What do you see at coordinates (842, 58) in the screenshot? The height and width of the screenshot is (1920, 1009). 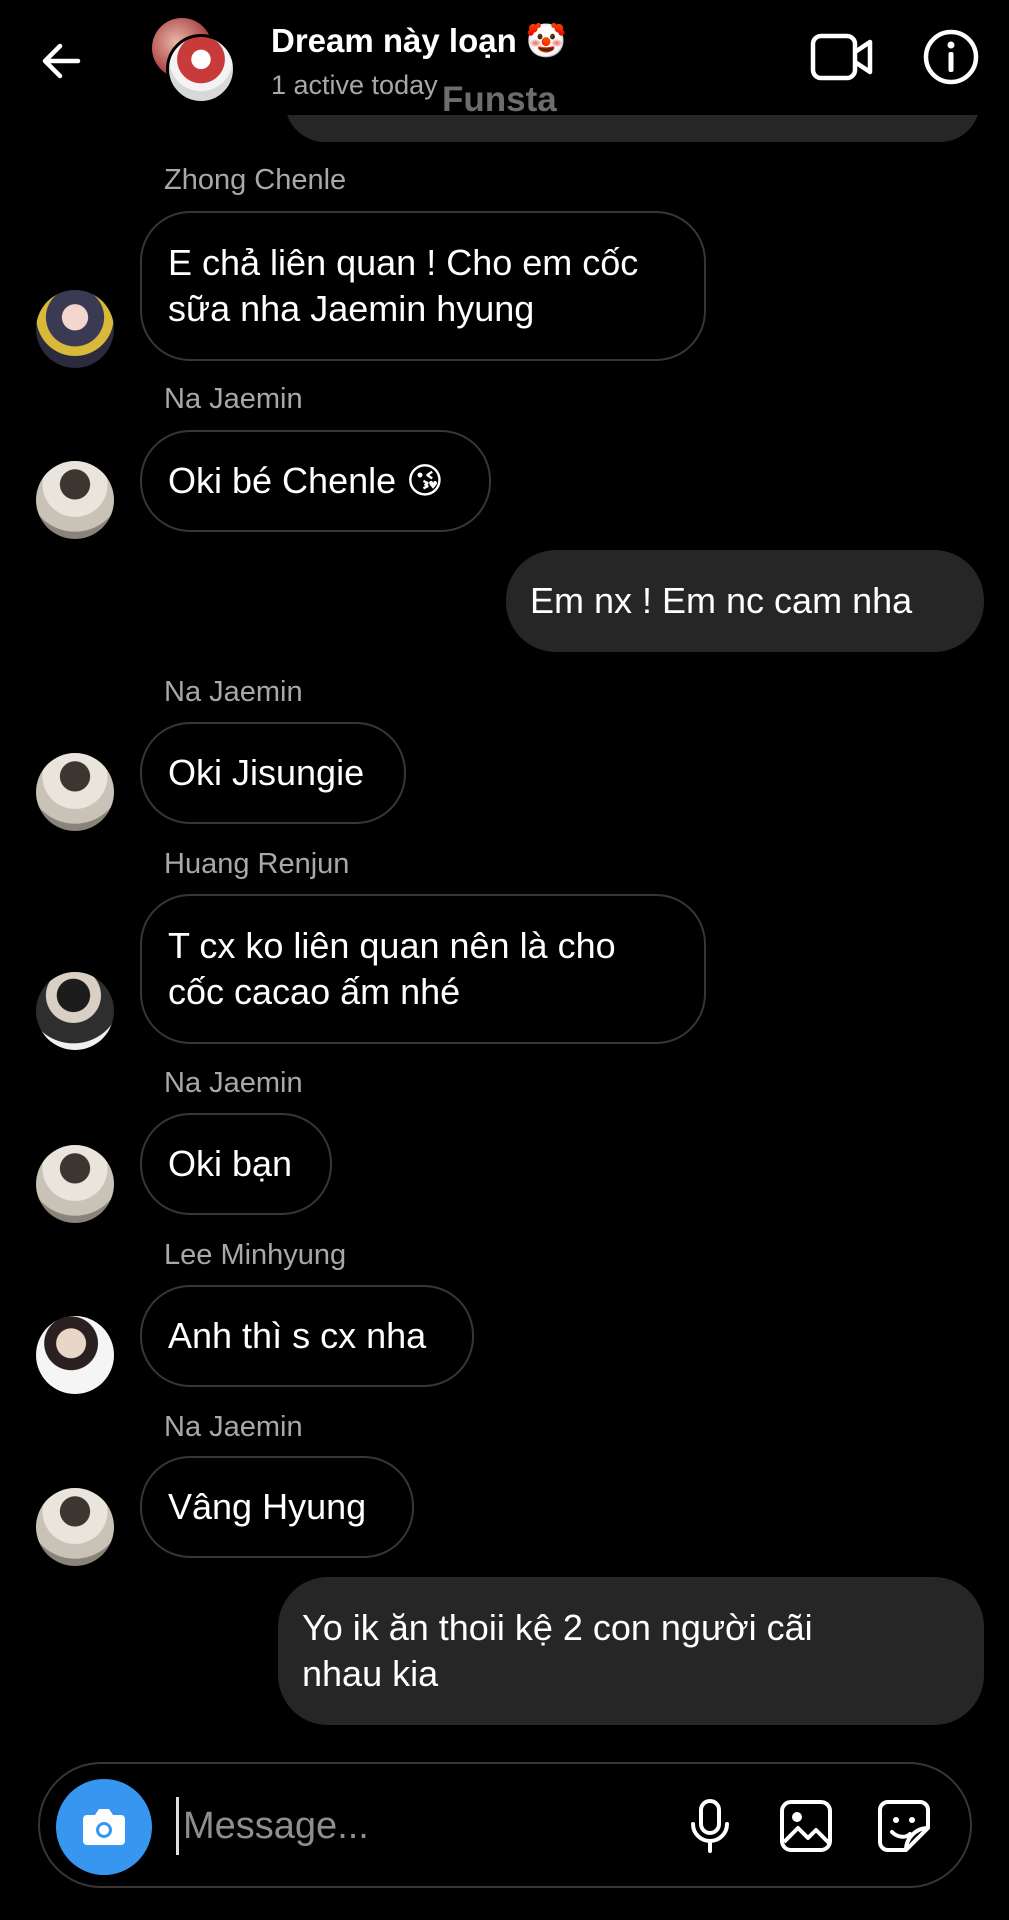 I see `video-call-icon` at bounding box center [842, 58].